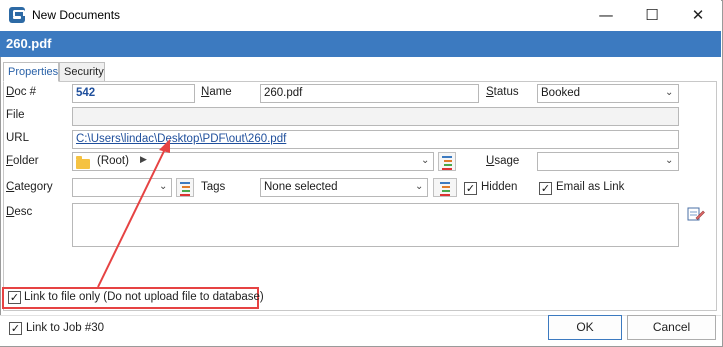 The height and width of the screenshot is (347, 723). Describe the element at coordinates (14, 297) in the screenshot. I see `link-file-only-checkbox: ✓` at that location.